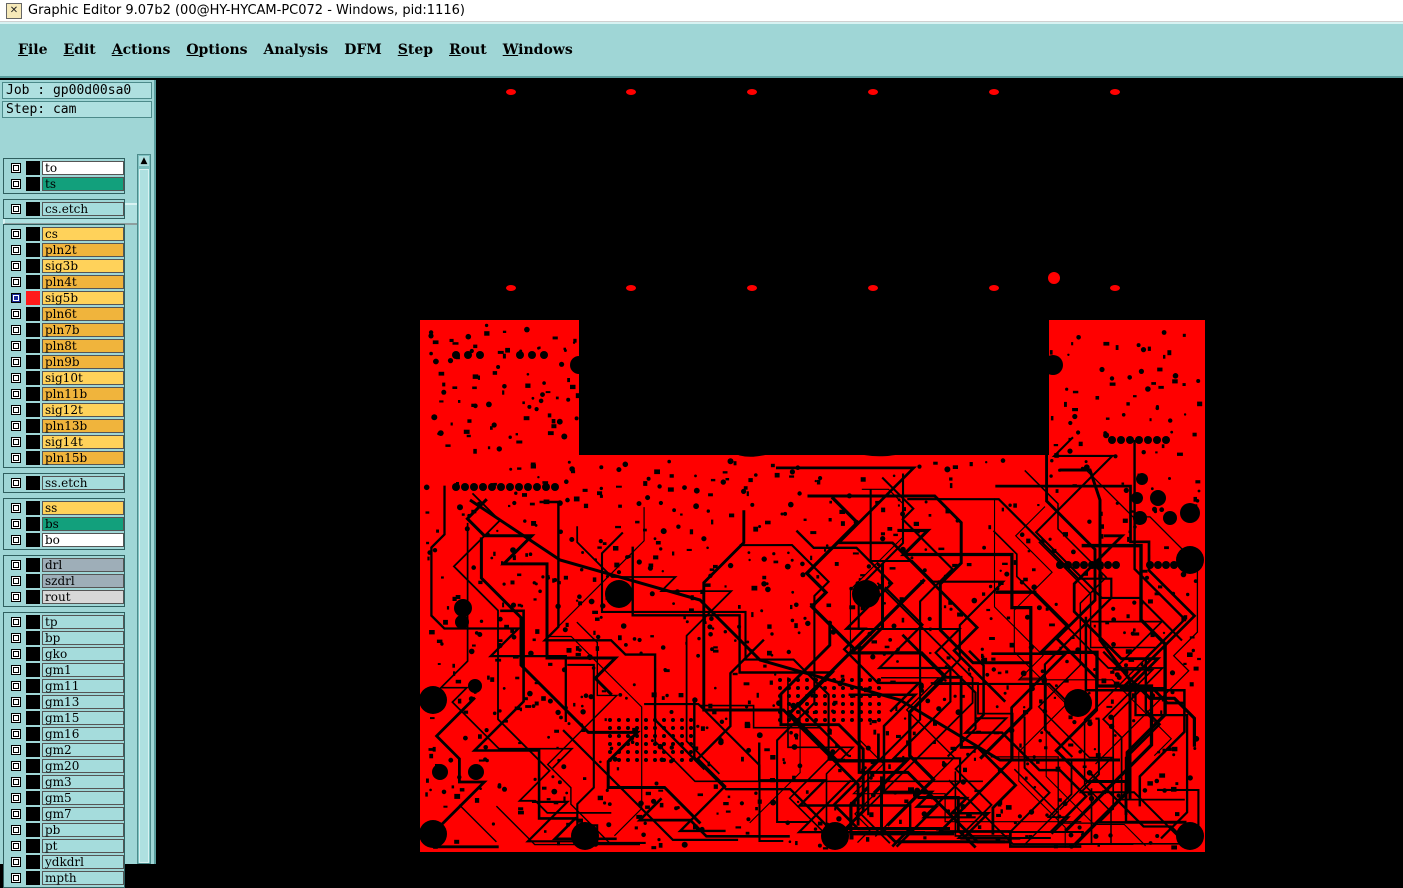 This screenshot has height=888, width=1403. I want to click on menu-windows: Windows, so click(538, 50).